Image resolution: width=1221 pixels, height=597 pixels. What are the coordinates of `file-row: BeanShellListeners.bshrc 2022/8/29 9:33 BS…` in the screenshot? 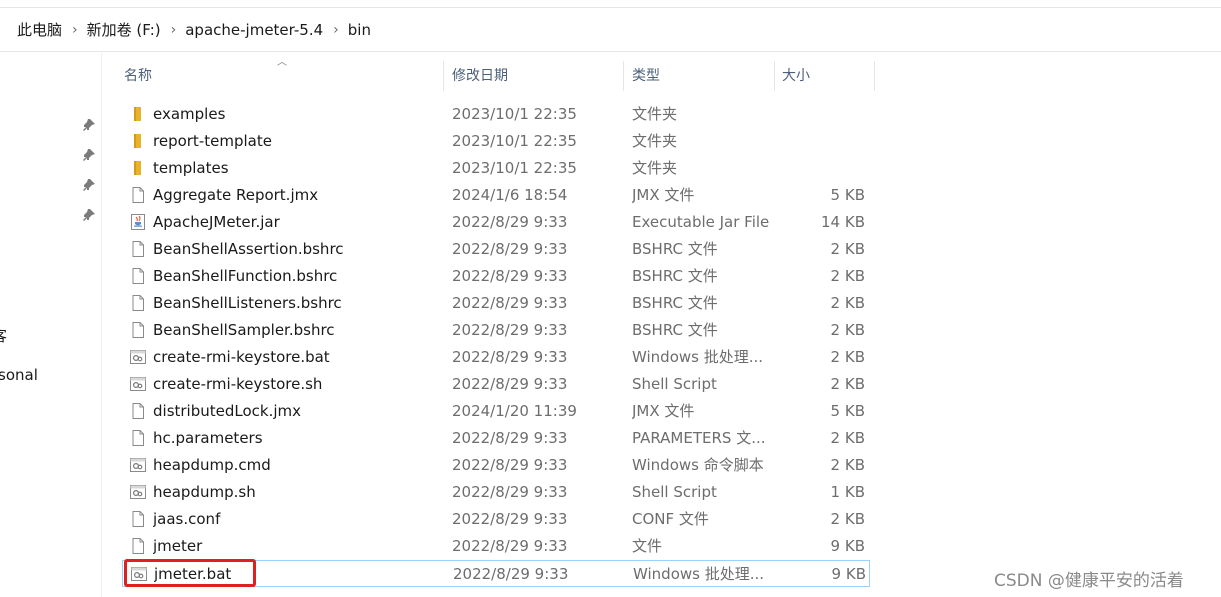 It's located at (496, 303).